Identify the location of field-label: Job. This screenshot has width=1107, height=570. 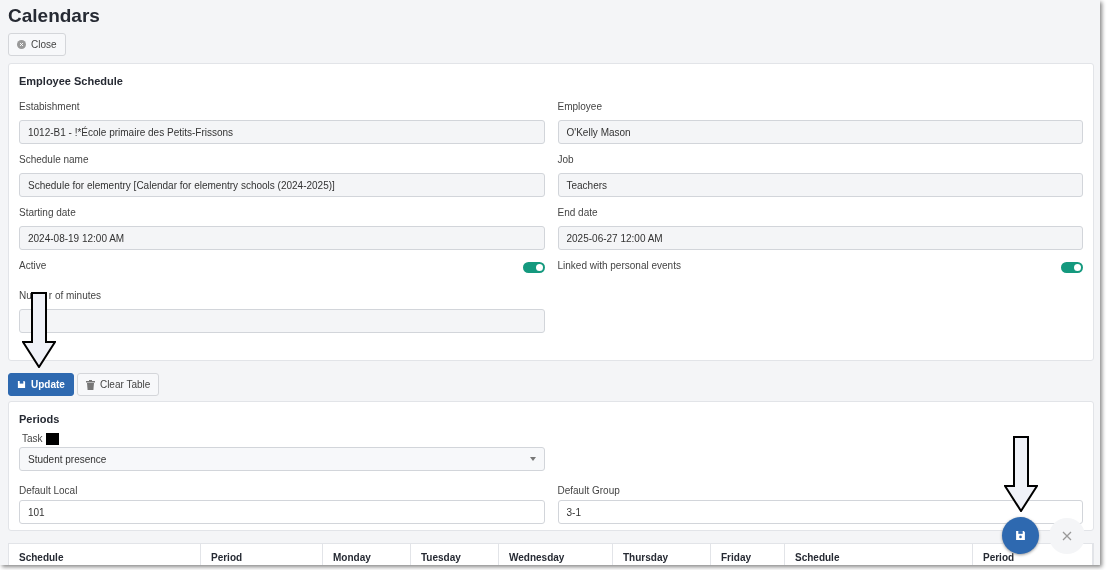
(566, 159).